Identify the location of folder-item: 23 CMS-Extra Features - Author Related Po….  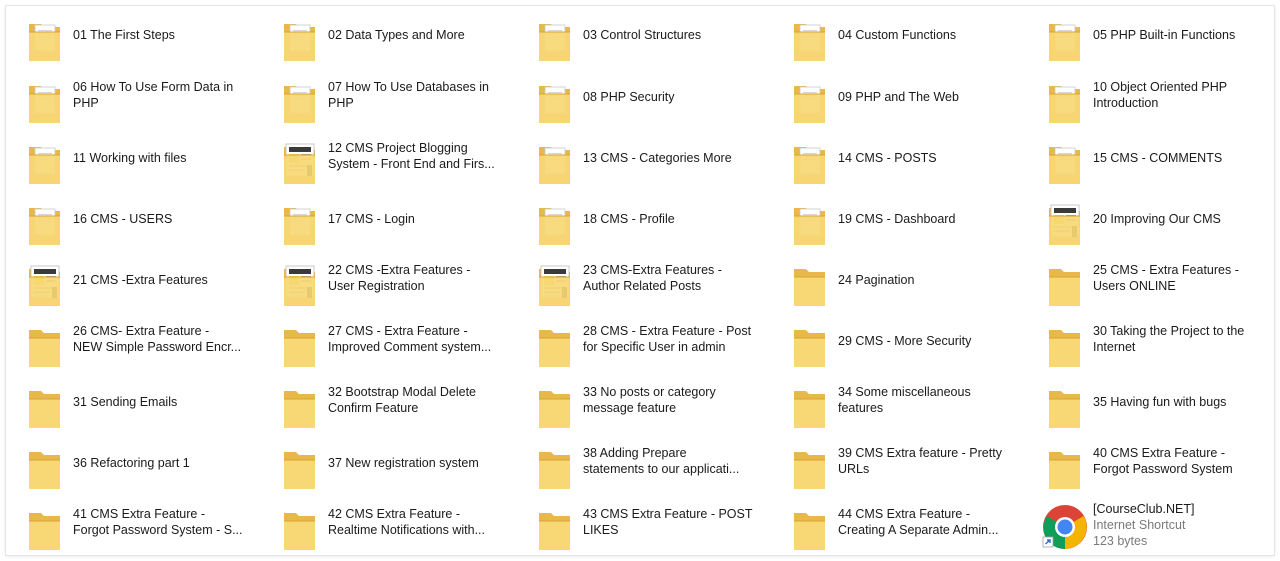
(636, 286).